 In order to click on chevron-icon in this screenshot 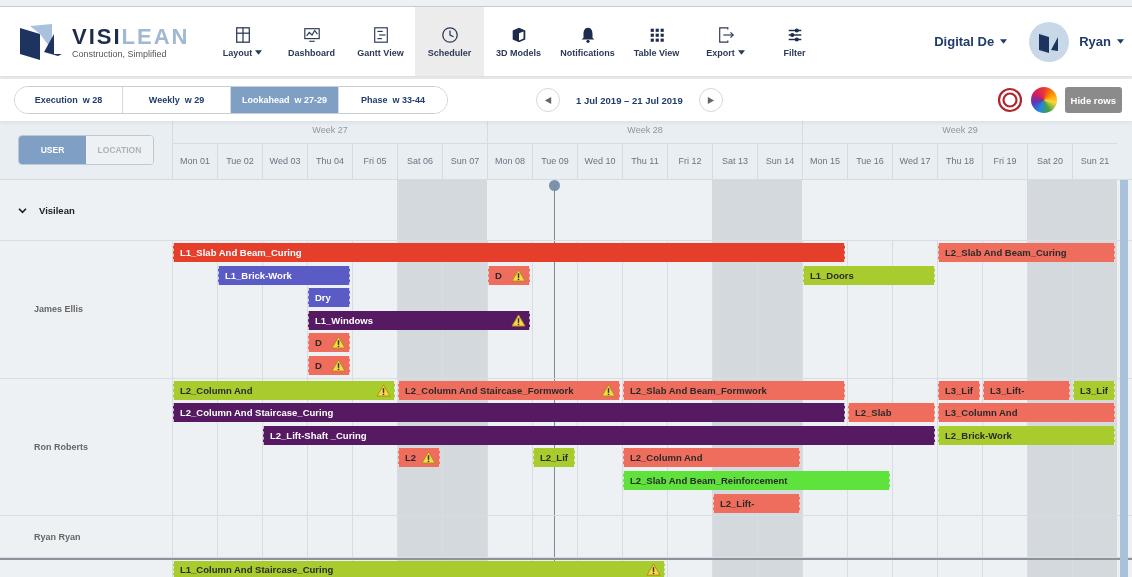, I will do `click(22, 210)`.